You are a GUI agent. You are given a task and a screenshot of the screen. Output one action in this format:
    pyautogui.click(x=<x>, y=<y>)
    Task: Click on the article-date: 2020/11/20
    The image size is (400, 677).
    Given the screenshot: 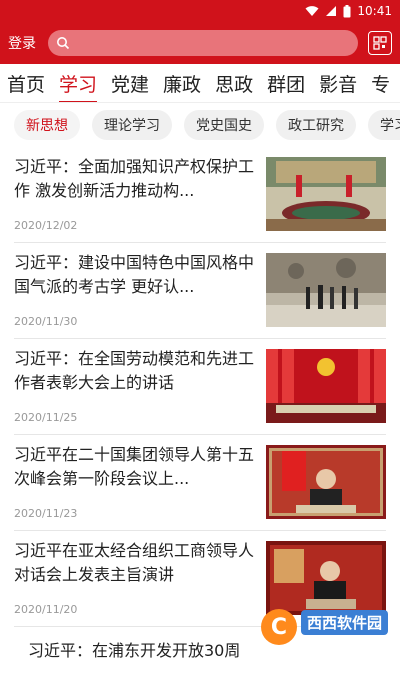 What is the action you would take?
    pyautogui.click(x=46, y=609)
    